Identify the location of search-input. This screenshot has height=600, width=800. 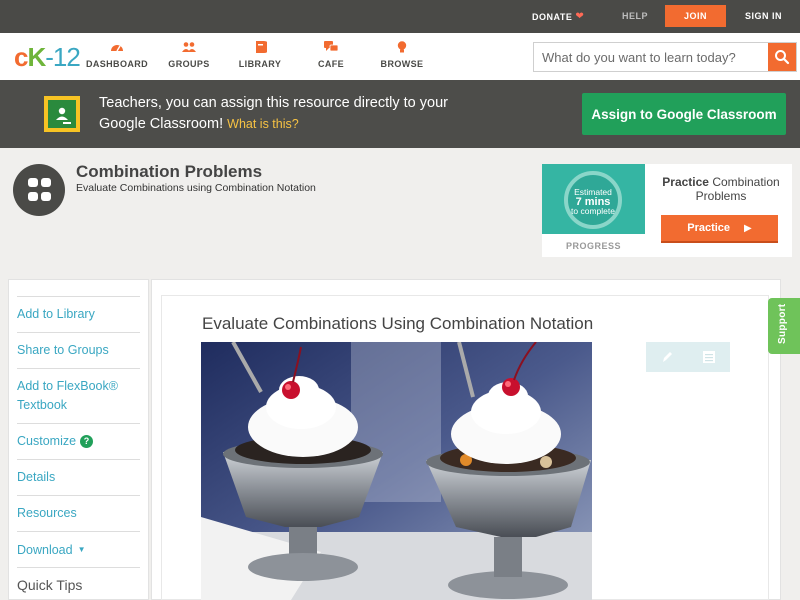
(651, 57).